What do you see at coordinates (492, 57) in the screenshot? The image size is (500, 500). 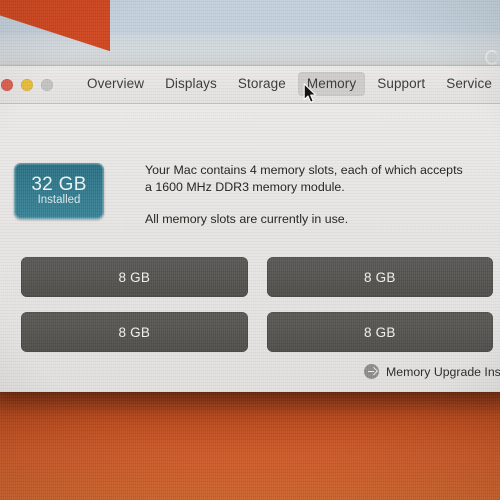 I see `desktop-ghost-icon` at bounding box center [492, 57].